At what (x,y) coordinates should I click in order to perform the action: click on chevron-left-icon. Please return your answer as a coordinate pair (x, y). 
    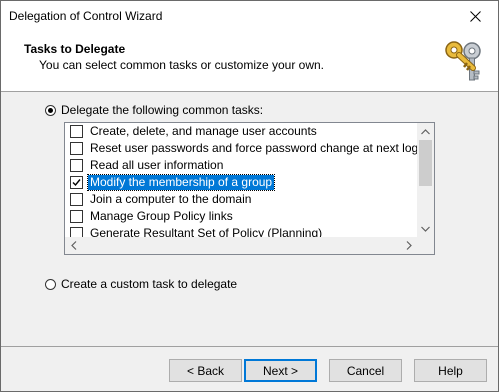
    Looking at the image, I should click on (73, 245).